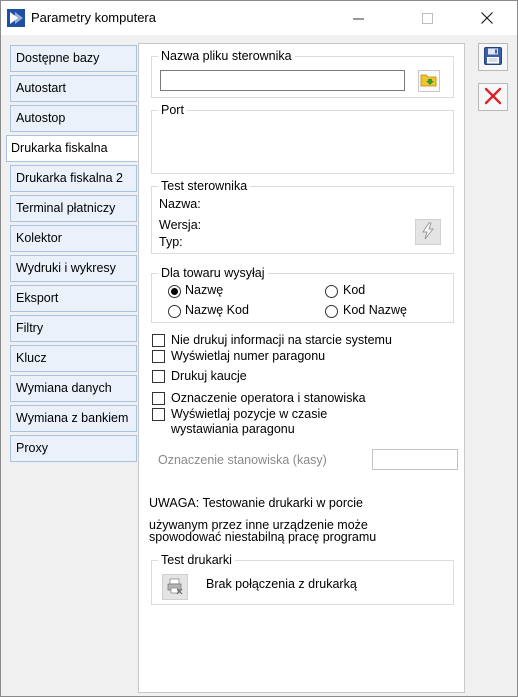  What do you see at coordinates (268, 398) in the screenshot?
I see `operator-station-label: Oznaczenie operatora i stanowiska` at bounding box center [268, 398].